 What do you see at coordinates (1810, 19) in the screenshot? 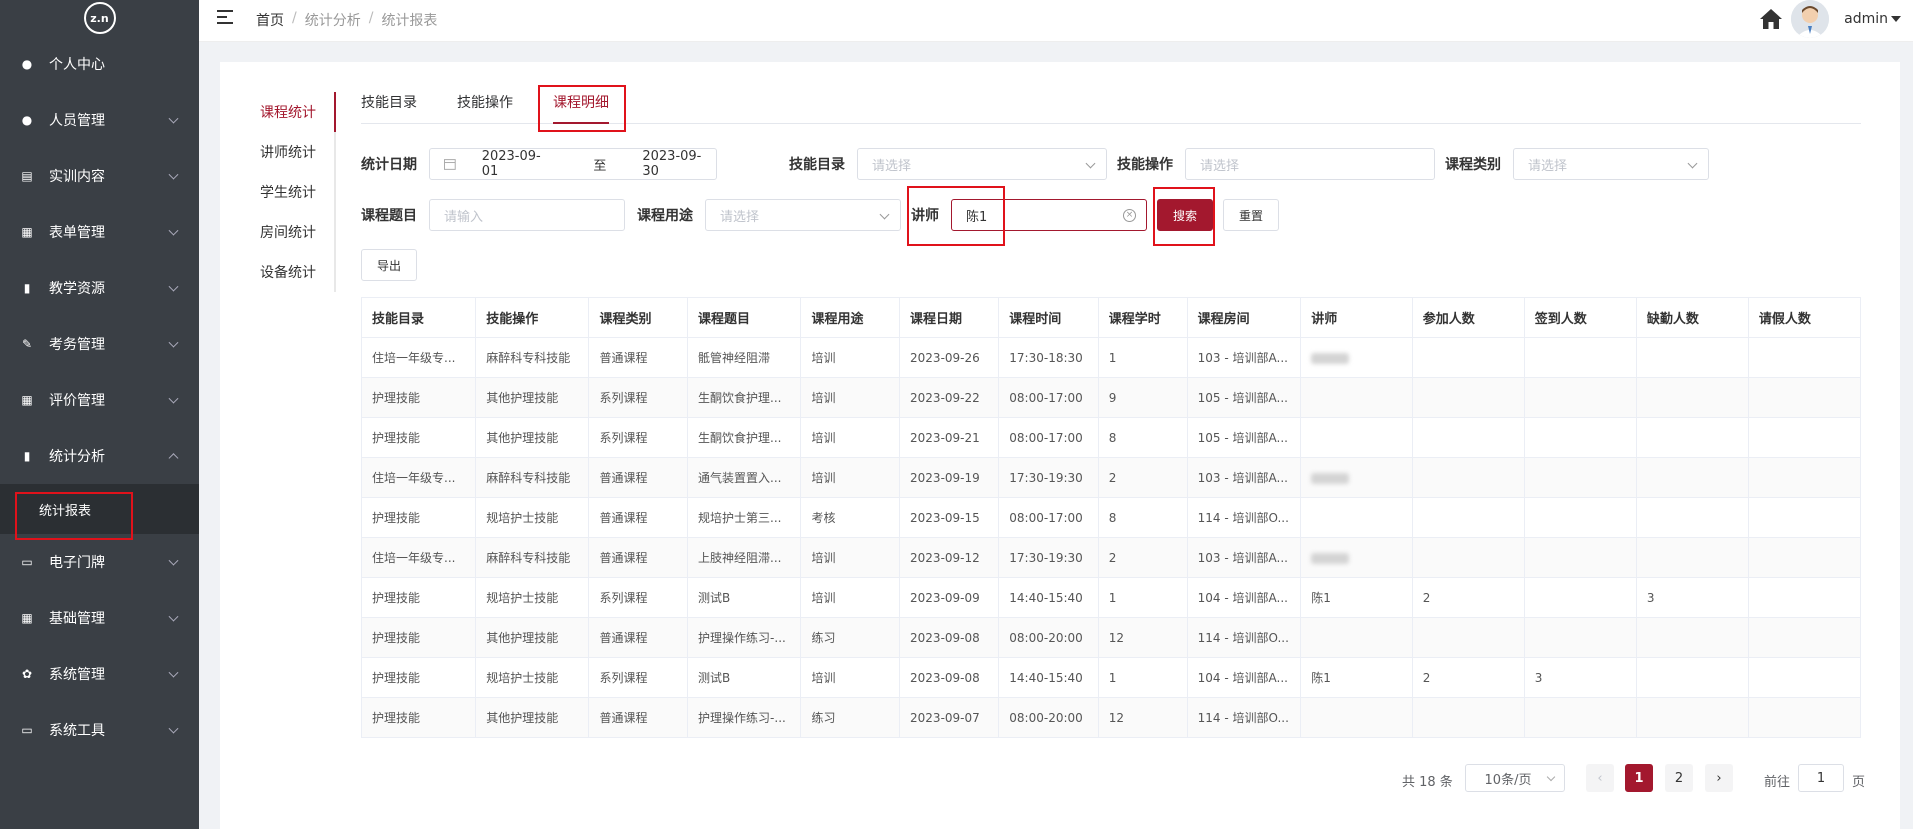
I see `avatar` at bounding box center [1810, 19].